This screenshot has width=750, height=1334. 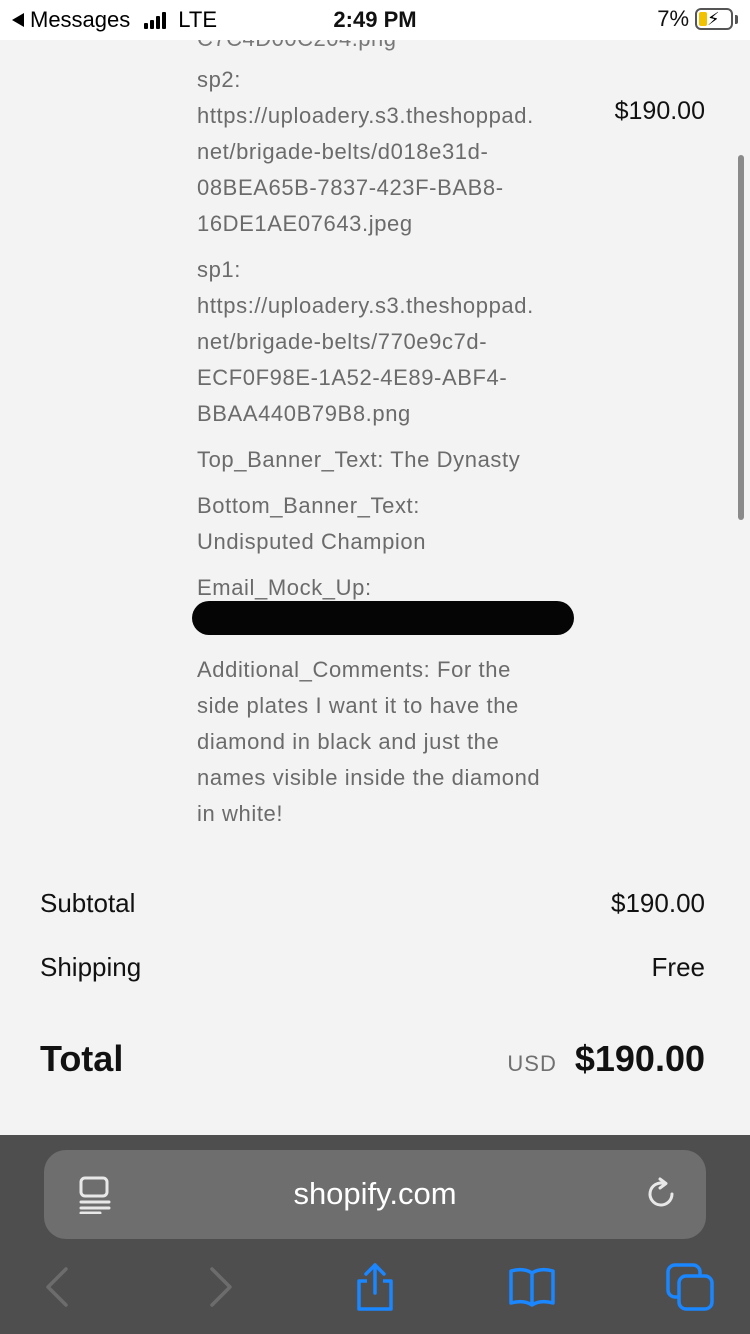 What do you see at coordinates (343, 151) in the screenshot?
I see `property-line: net/brigade-belts/d018e31d-` at bounding box center [343, 151].